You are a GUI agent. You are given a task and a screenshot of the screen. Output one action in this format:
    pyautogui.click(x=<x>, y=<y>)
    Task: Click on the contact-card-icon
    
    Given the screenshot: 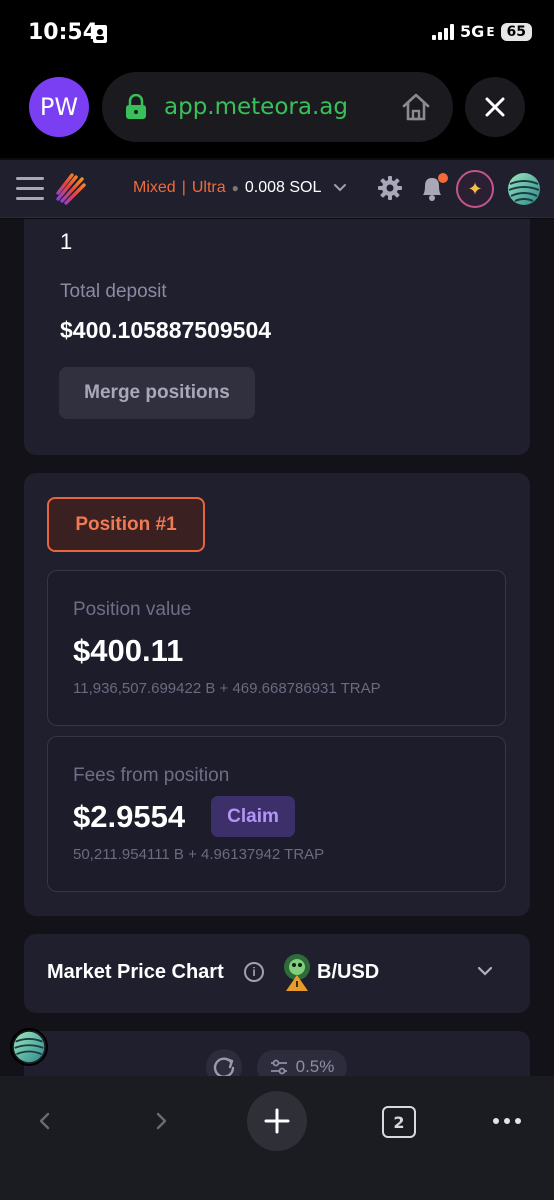 What is the action you would take?
    pyautogui.click(x=100, y=34)
    